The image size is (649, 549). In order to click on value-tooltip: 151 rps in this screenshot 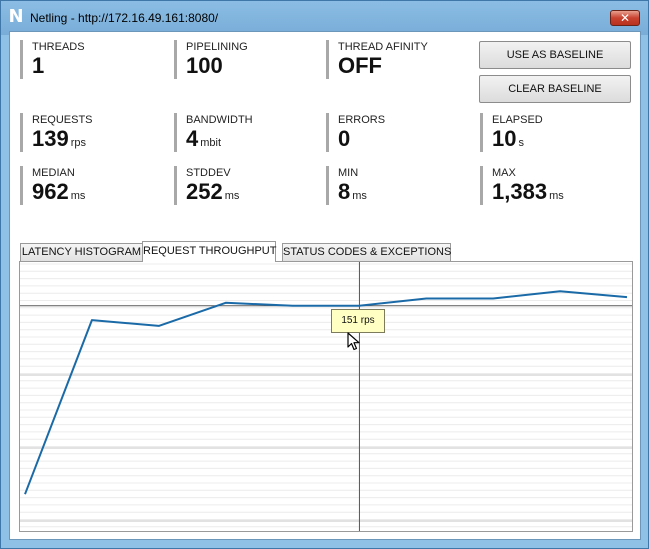, I will do `click(358, 321)`.